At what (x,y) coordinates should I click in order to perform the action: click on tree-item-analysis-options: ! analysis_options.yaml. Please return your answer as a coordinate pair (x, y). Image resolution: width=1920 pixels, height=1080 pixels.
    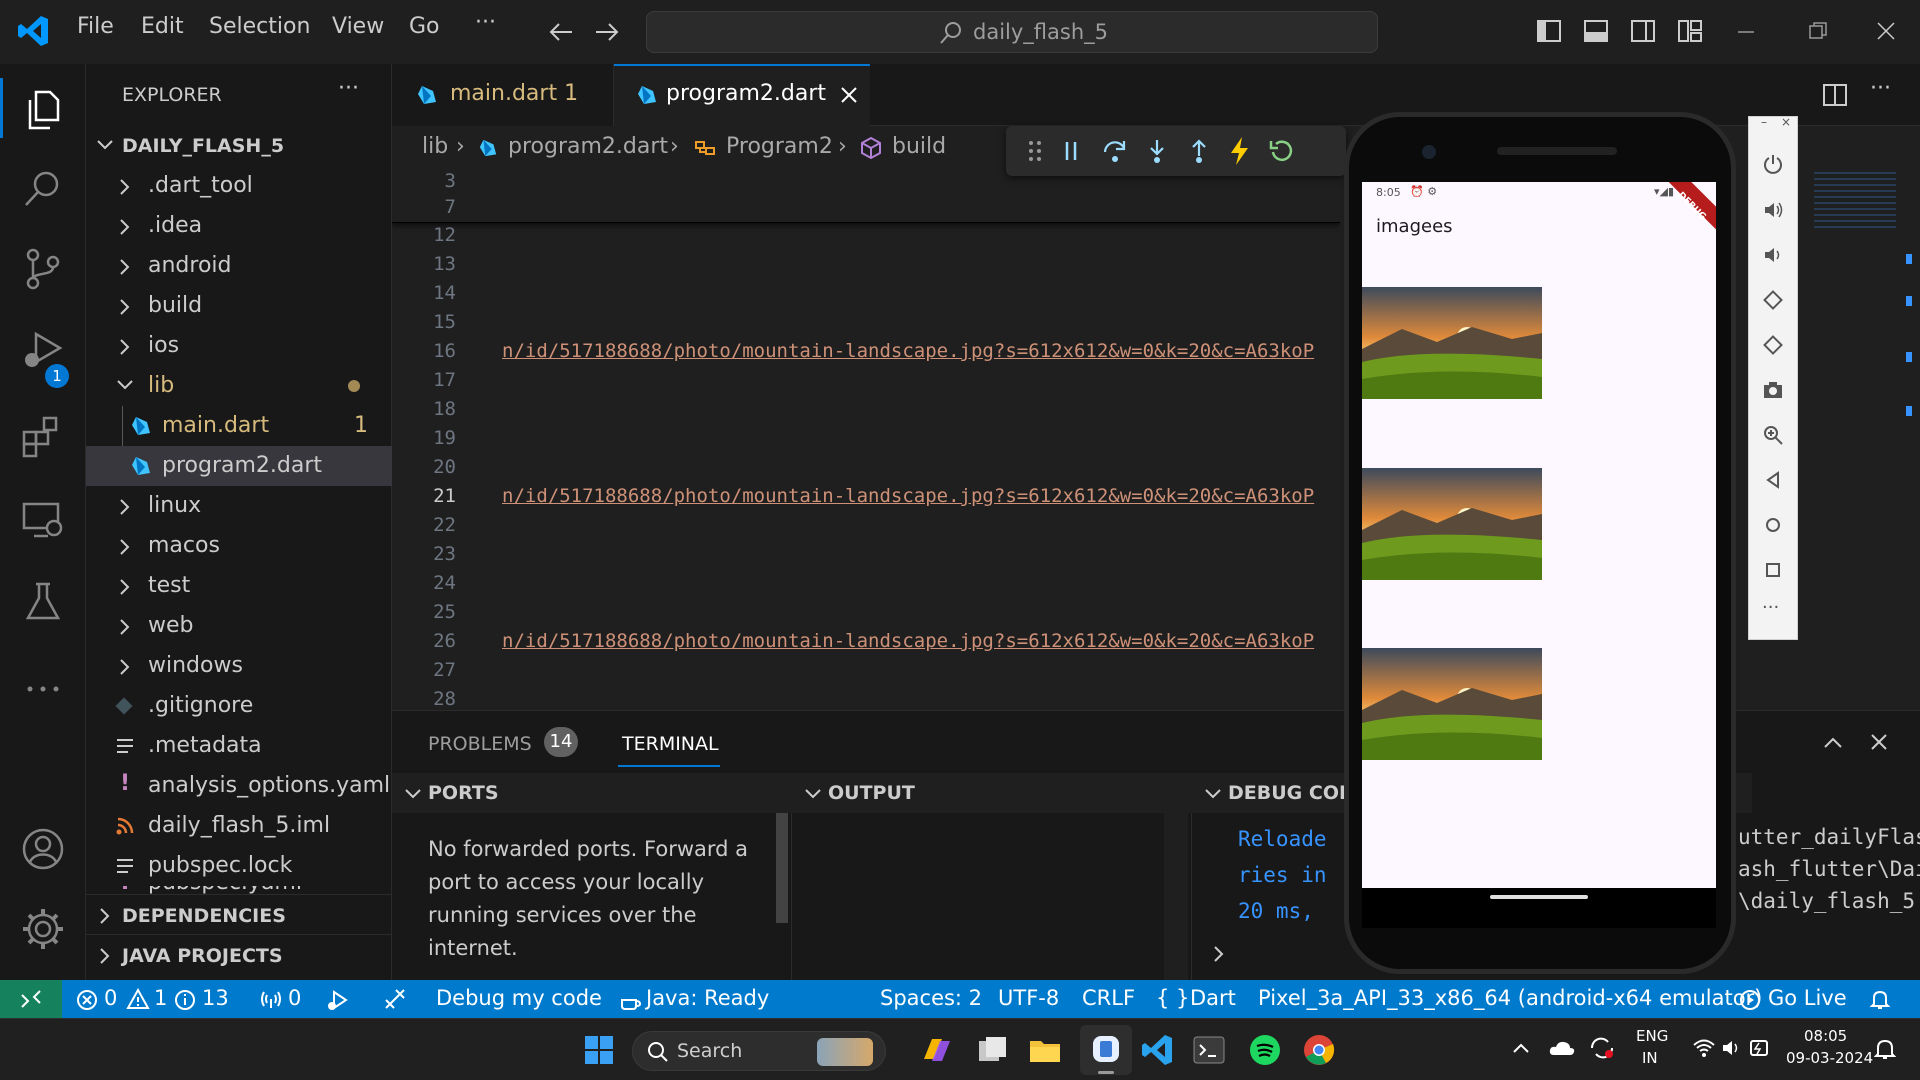
    Looking at the image, I should click on (239, 786).